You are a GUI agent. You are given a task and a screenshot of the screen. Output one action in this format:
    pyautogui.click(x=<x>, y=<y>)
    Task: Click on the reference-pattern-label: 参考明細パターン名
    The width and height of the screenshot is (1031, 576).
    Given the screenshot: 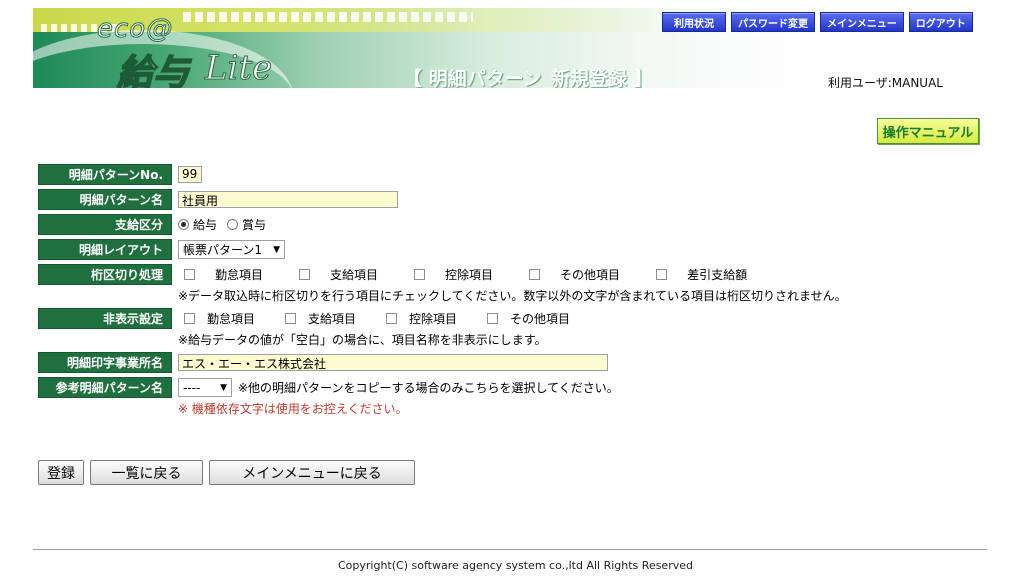 What is the action you would take?
    pyautogui.click(x=105, y=387)
    